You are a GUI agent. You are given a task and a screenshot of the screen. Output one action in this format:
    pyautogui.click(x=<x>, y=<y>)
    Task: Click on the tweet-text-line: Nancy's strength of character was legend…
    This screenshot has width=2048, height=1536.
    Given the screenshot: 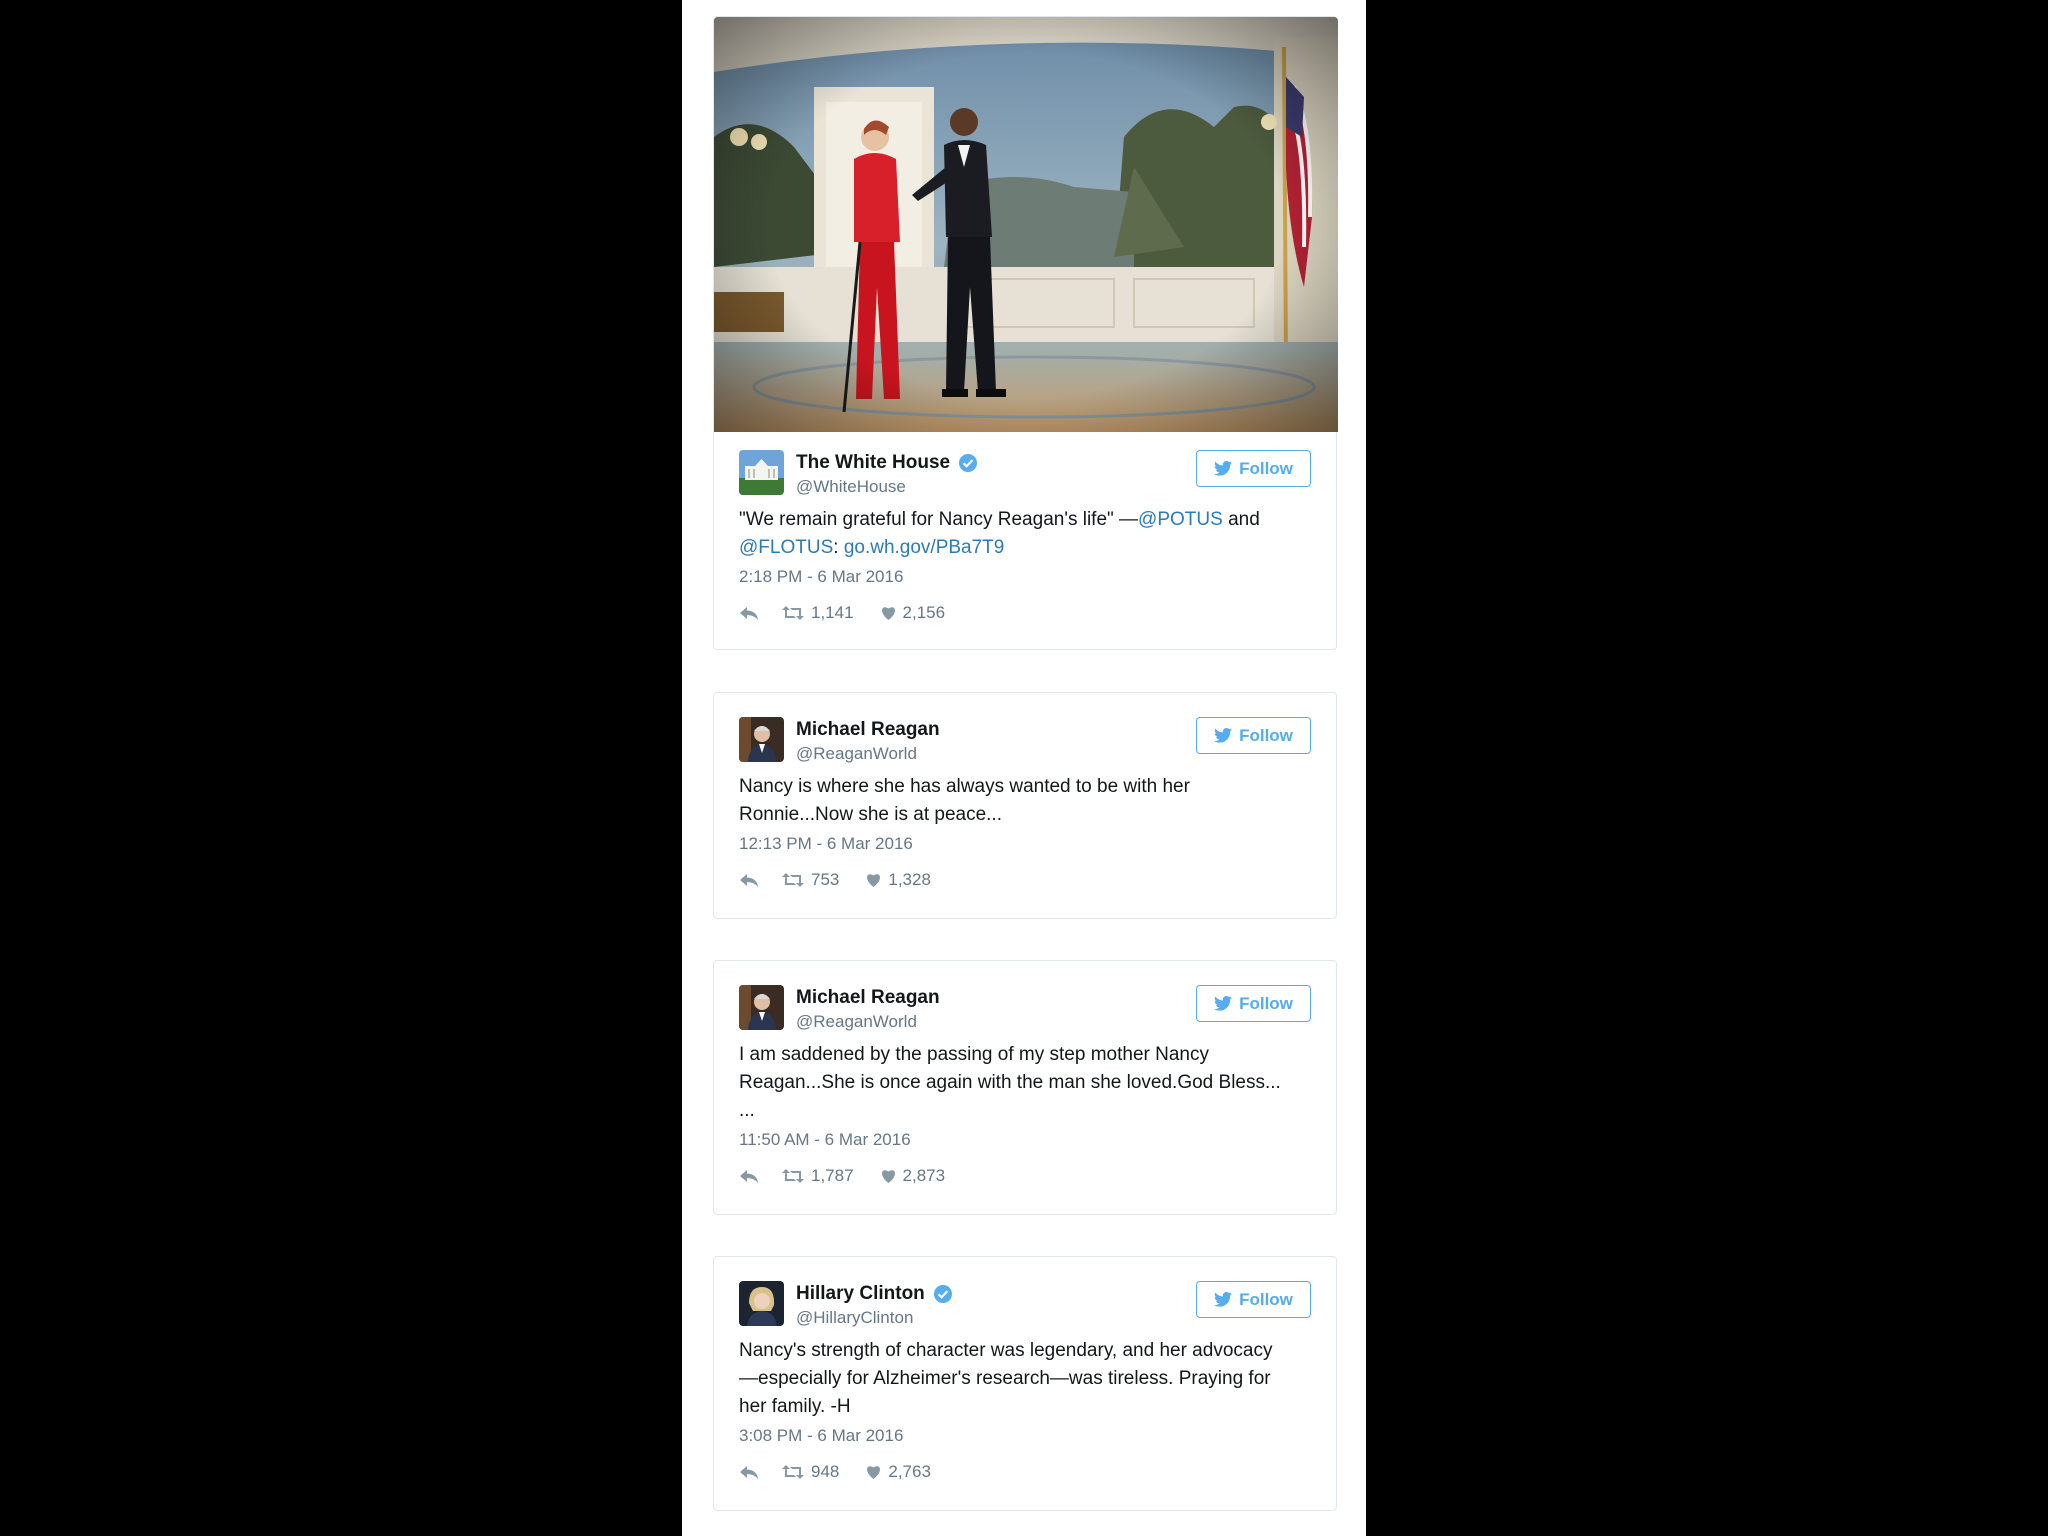 What is the action you would take?
    pyautogui.click(x=1006, y=1350)
    